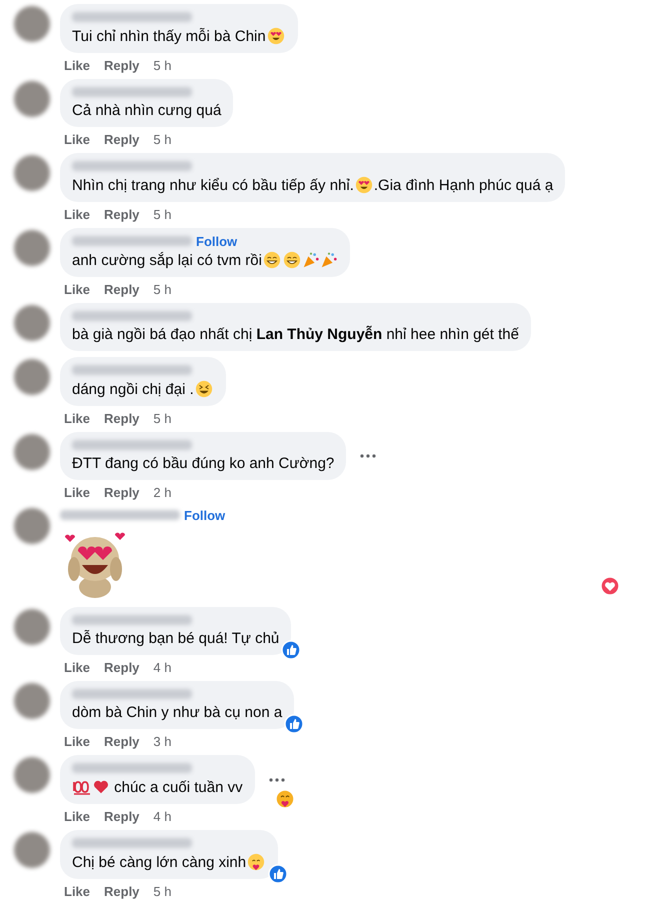 The width and height of the screenshot is (660, 900). I want to click on comment-text: anh cường sắp lại có tvm rồi, so click(167, 260).